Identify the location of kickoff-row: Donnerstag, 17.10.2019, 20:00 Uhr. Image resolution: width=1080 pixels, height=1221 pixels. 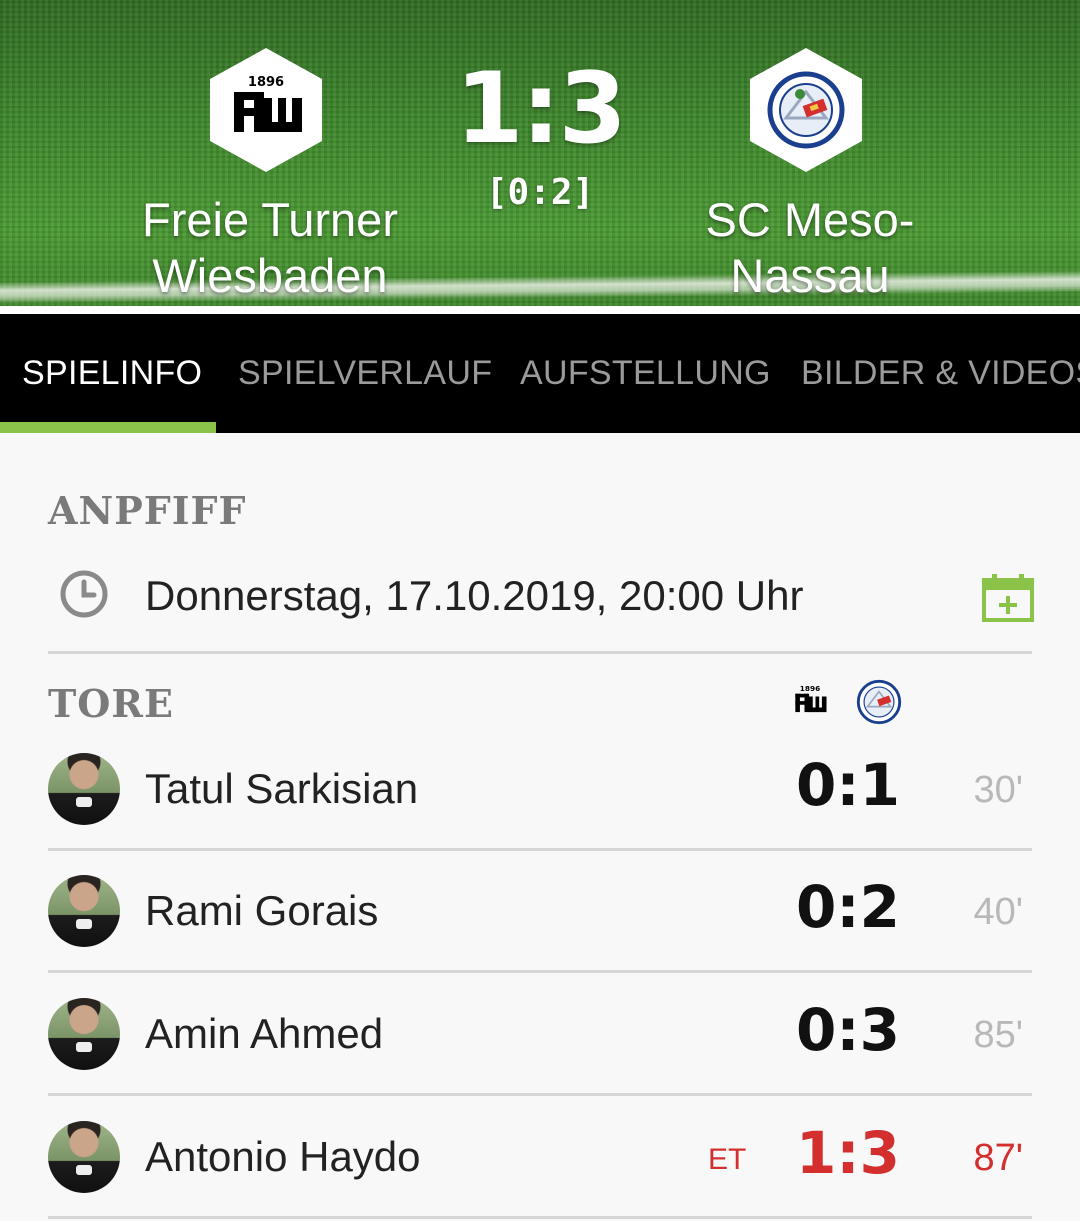
(541, 596).